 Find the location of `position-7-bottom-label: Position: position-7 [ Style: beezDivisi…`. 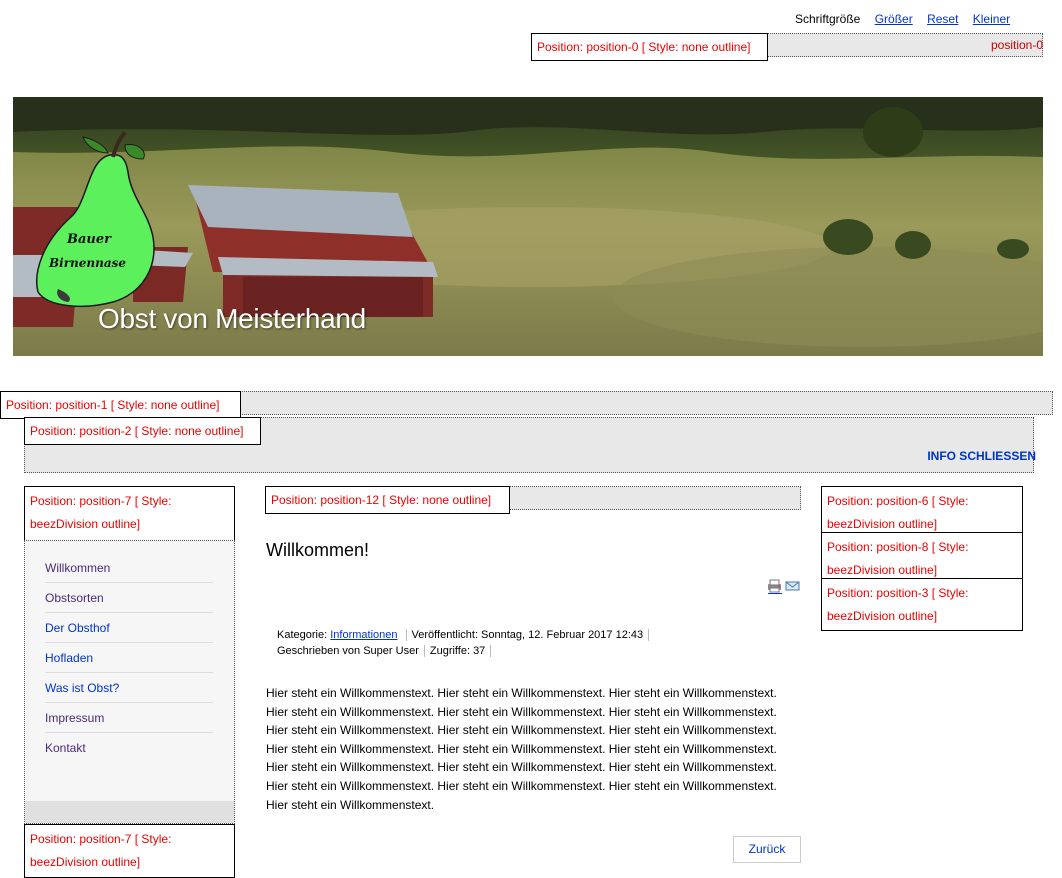

position-7-bottom-label: Position: position-7 [ Style: beezDivisi… is located at coordinates (129, 851).